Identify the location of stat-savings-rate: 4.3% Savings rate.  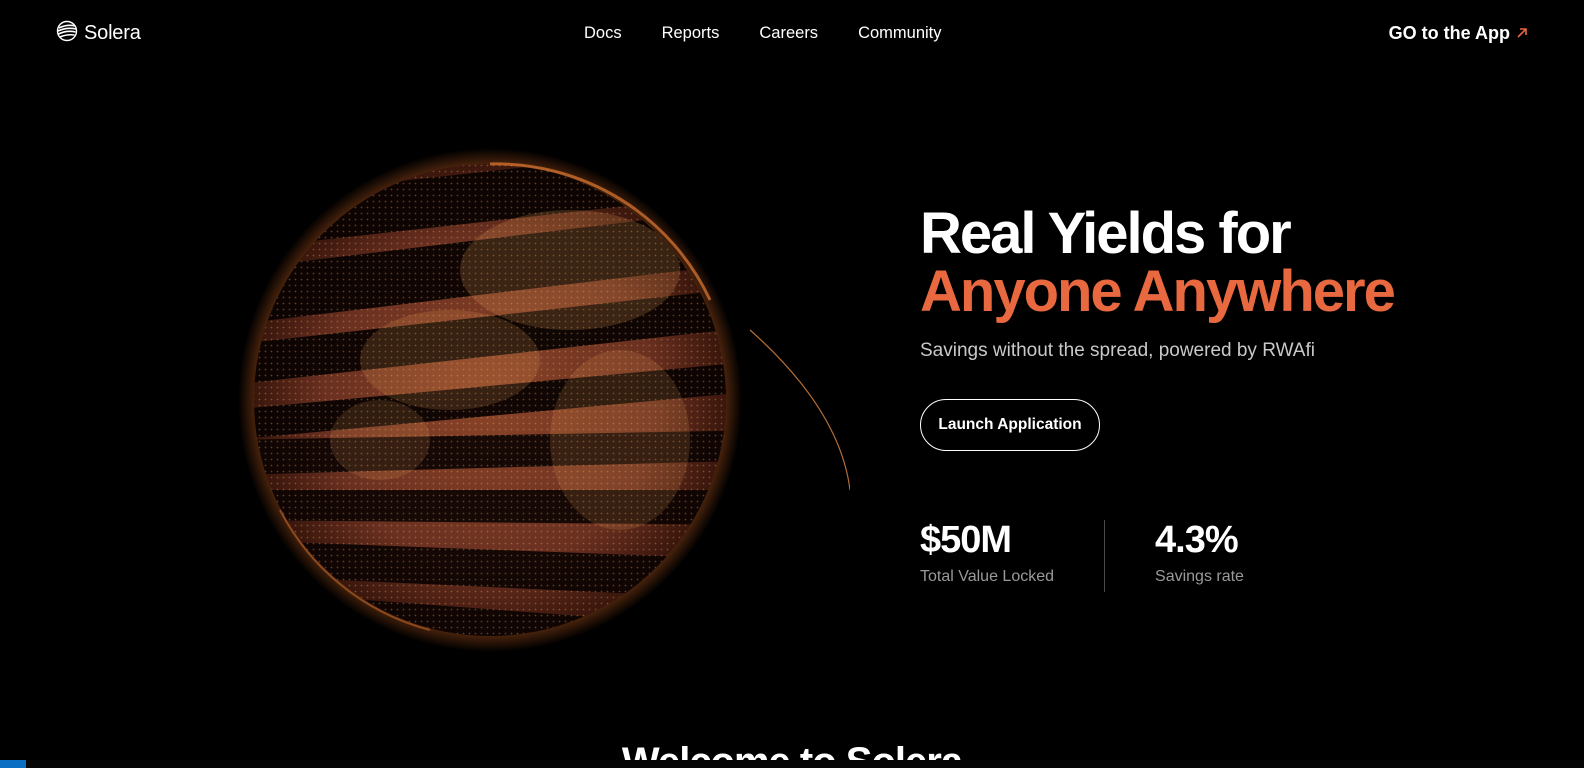
(1199, 555).